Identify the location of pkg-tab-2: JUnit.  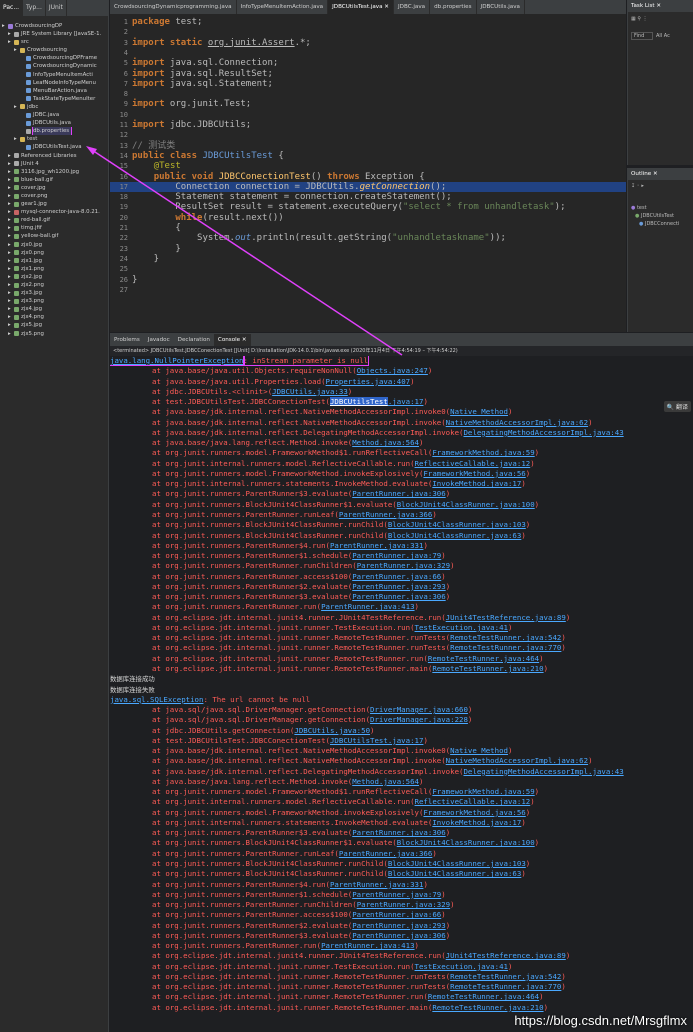
(56, 8).